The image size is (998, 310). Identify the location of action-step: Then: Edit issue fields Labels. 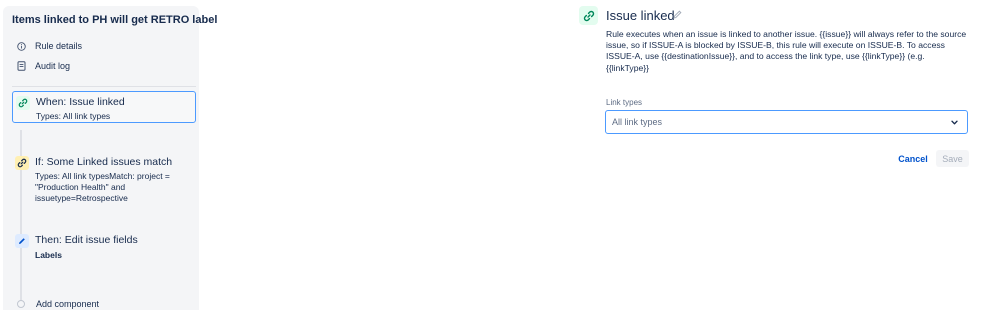
(104, 247).